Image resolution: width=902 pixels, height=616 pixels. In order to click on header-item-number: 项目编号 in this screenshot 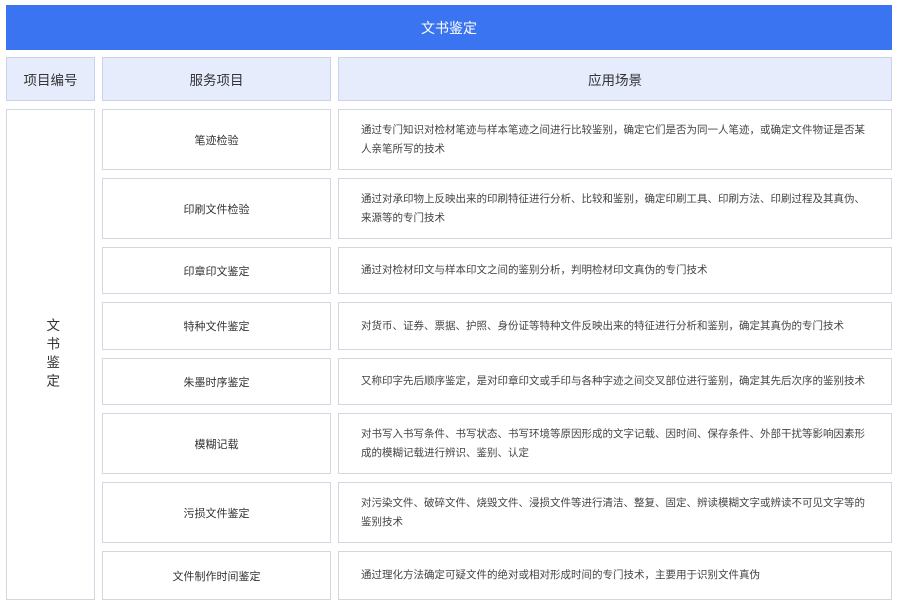, I will do `click(50, 79)`.